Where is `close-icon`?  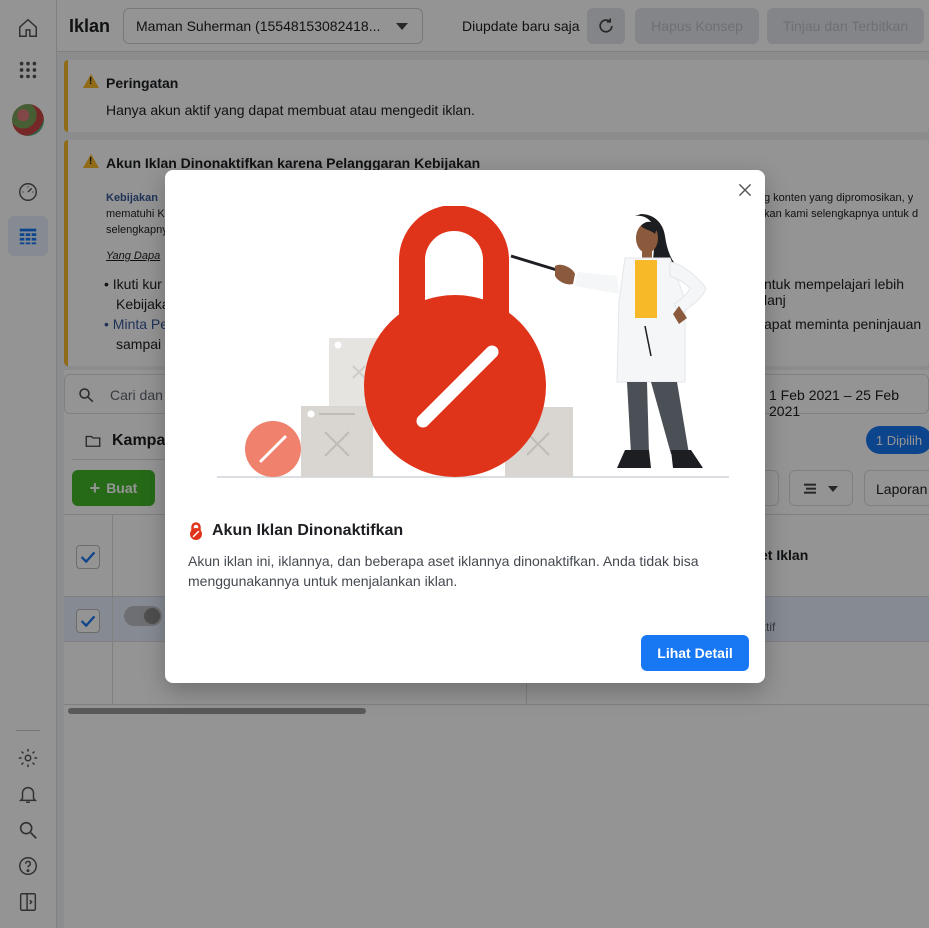
close-icon is located at coordinates (745, 190).